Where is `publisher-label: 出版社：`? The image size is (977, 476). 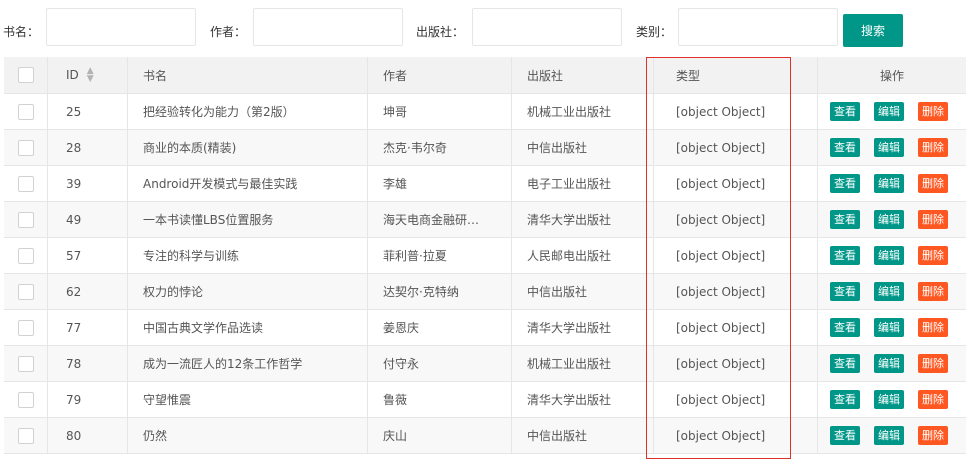
publisher-label: 出版社： is located at coordinates (440, 32).